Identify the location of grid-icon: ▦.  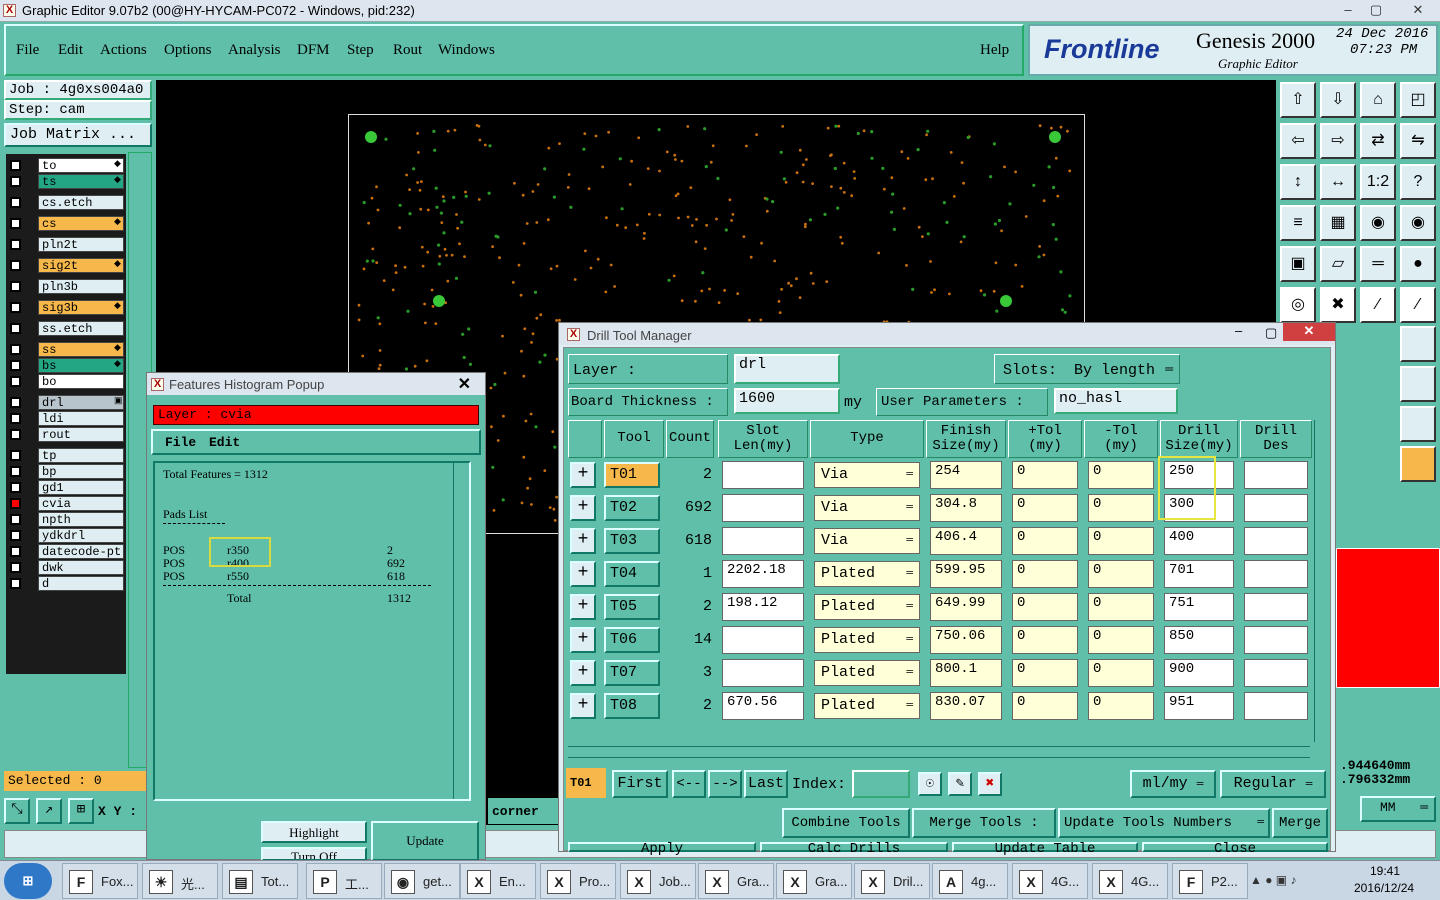
(1338, 223).